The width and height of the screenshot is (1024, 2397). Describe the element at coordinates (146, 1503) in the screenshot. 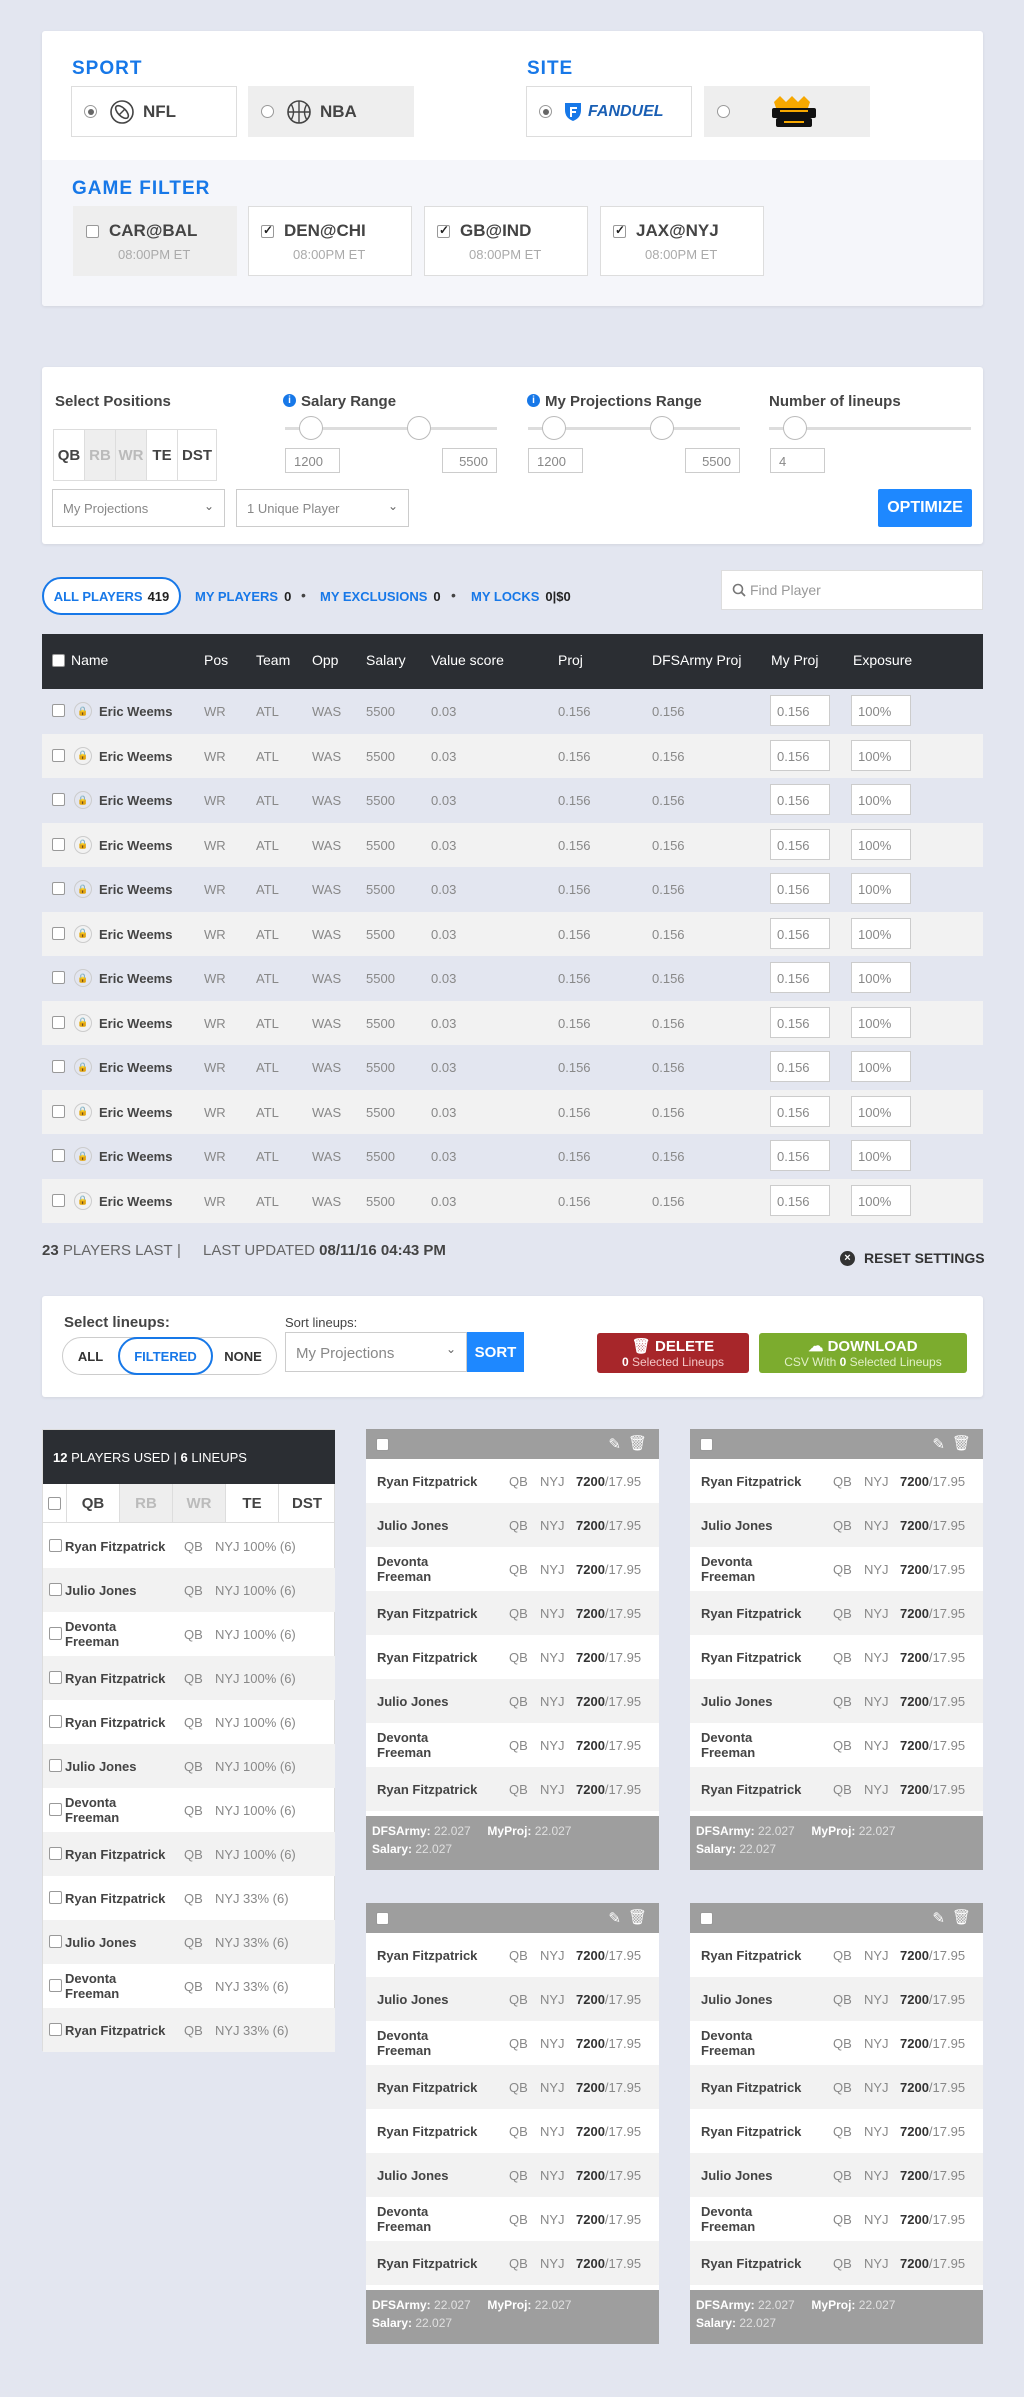

I see `used-pos-rb: RB` at that location.